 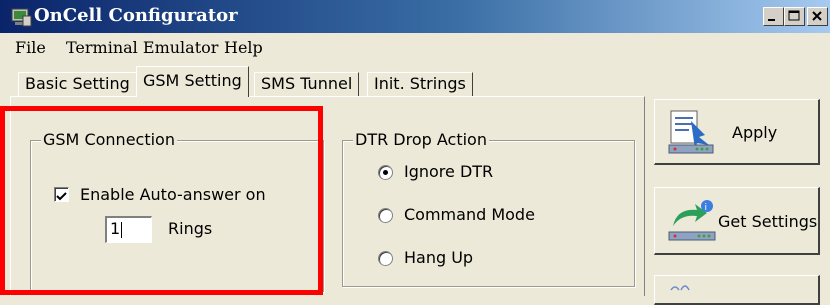 What do you see at coordinates (21, 17) in the screenshot?
I see `configurator-app-icon` at bounding box center [21, 17].